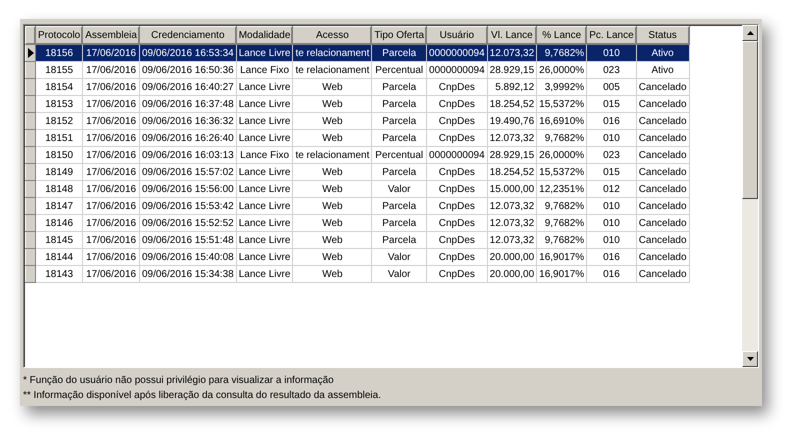  Describe the element at coordinates (512, 155) in the screenshot. I see `table-cell: 28.929,15` at that location.